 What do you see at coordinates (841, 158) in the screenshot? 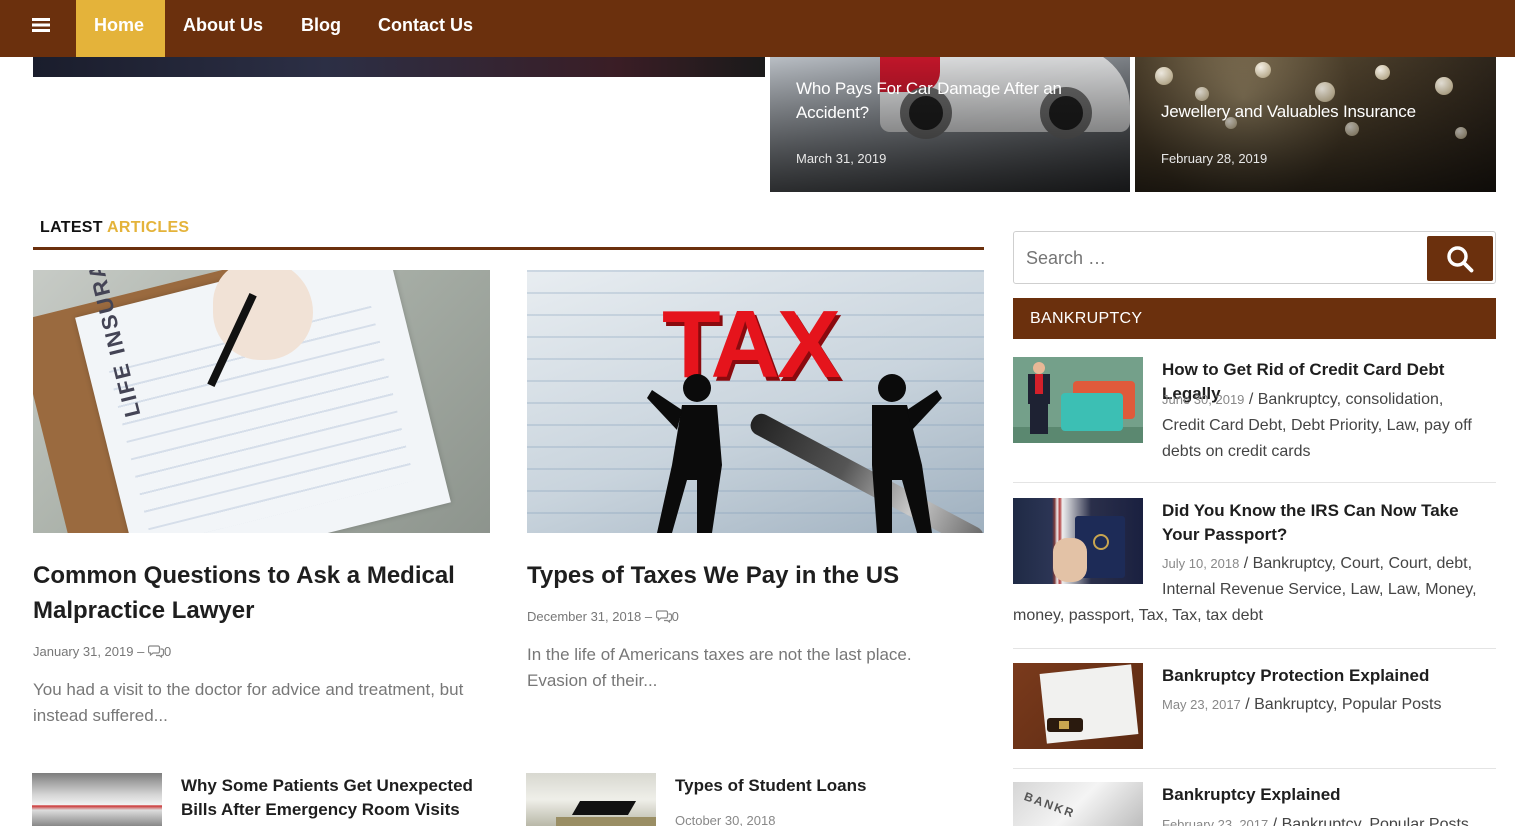
I see `featured-date: March 31, 2019` at bounding box center [841, 158].